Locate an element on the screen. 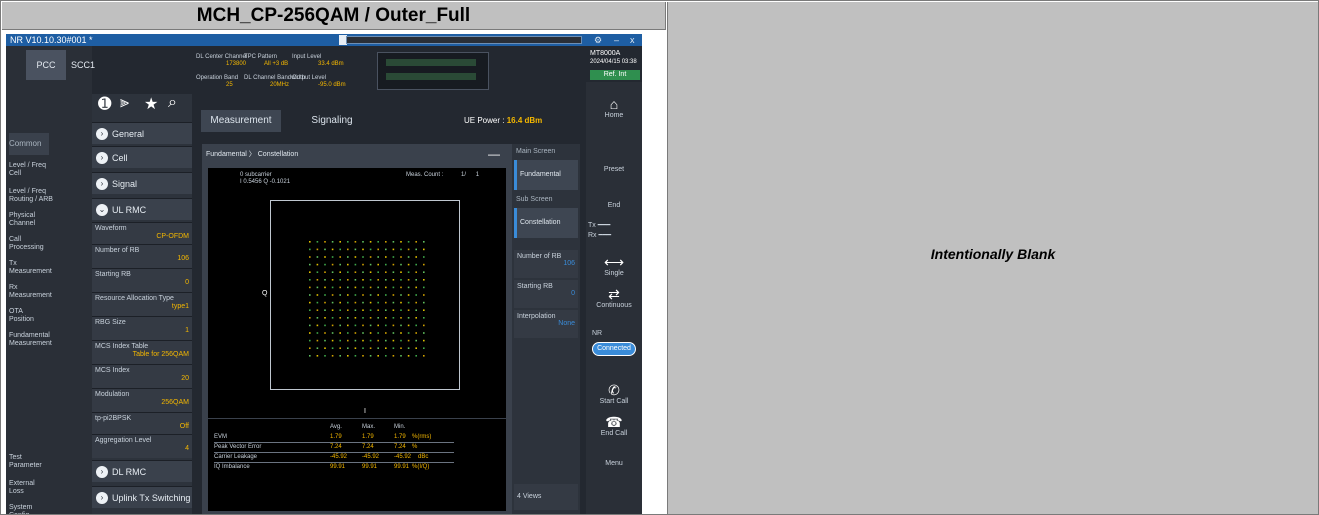 The width and height of the screenshot is (1319, 515). search-icon: ⌕ is located at coordinates (172, 103).